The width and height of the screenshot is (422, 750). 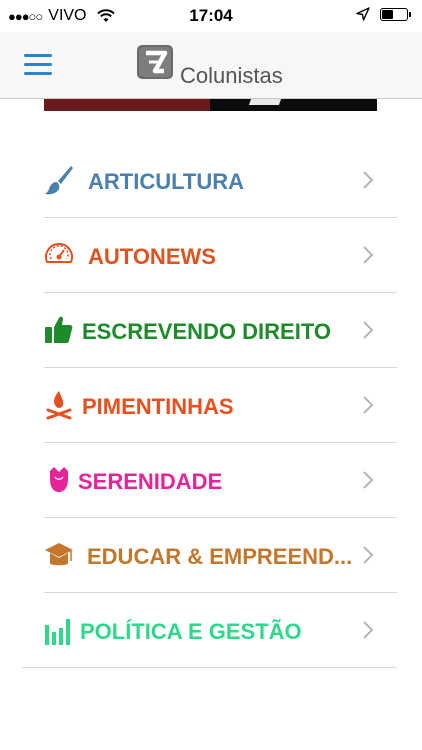 What do you see at coordinates (59, 479) in the screenshot?
I see `rose-icon` at bounding box center [59, 479].